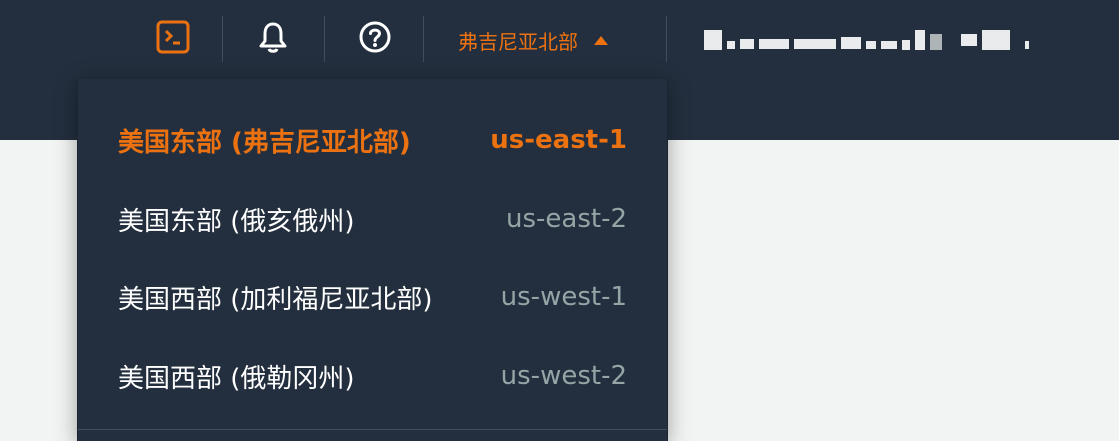 Image resolution: width=1119 pixels, height=441 pixels. Describe the element at coordinates (558, 140) in the screenshot. I see `region-item-code: us-east-1` at that location.